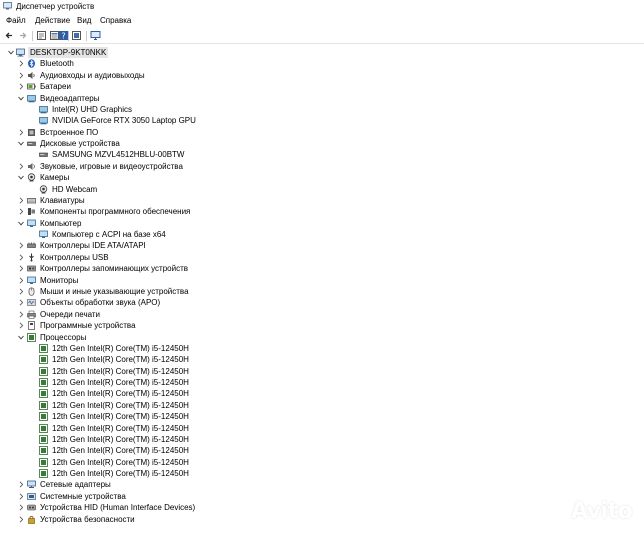  I want to click on tree-category-node: Встроенное ПО, so click(322, 132).